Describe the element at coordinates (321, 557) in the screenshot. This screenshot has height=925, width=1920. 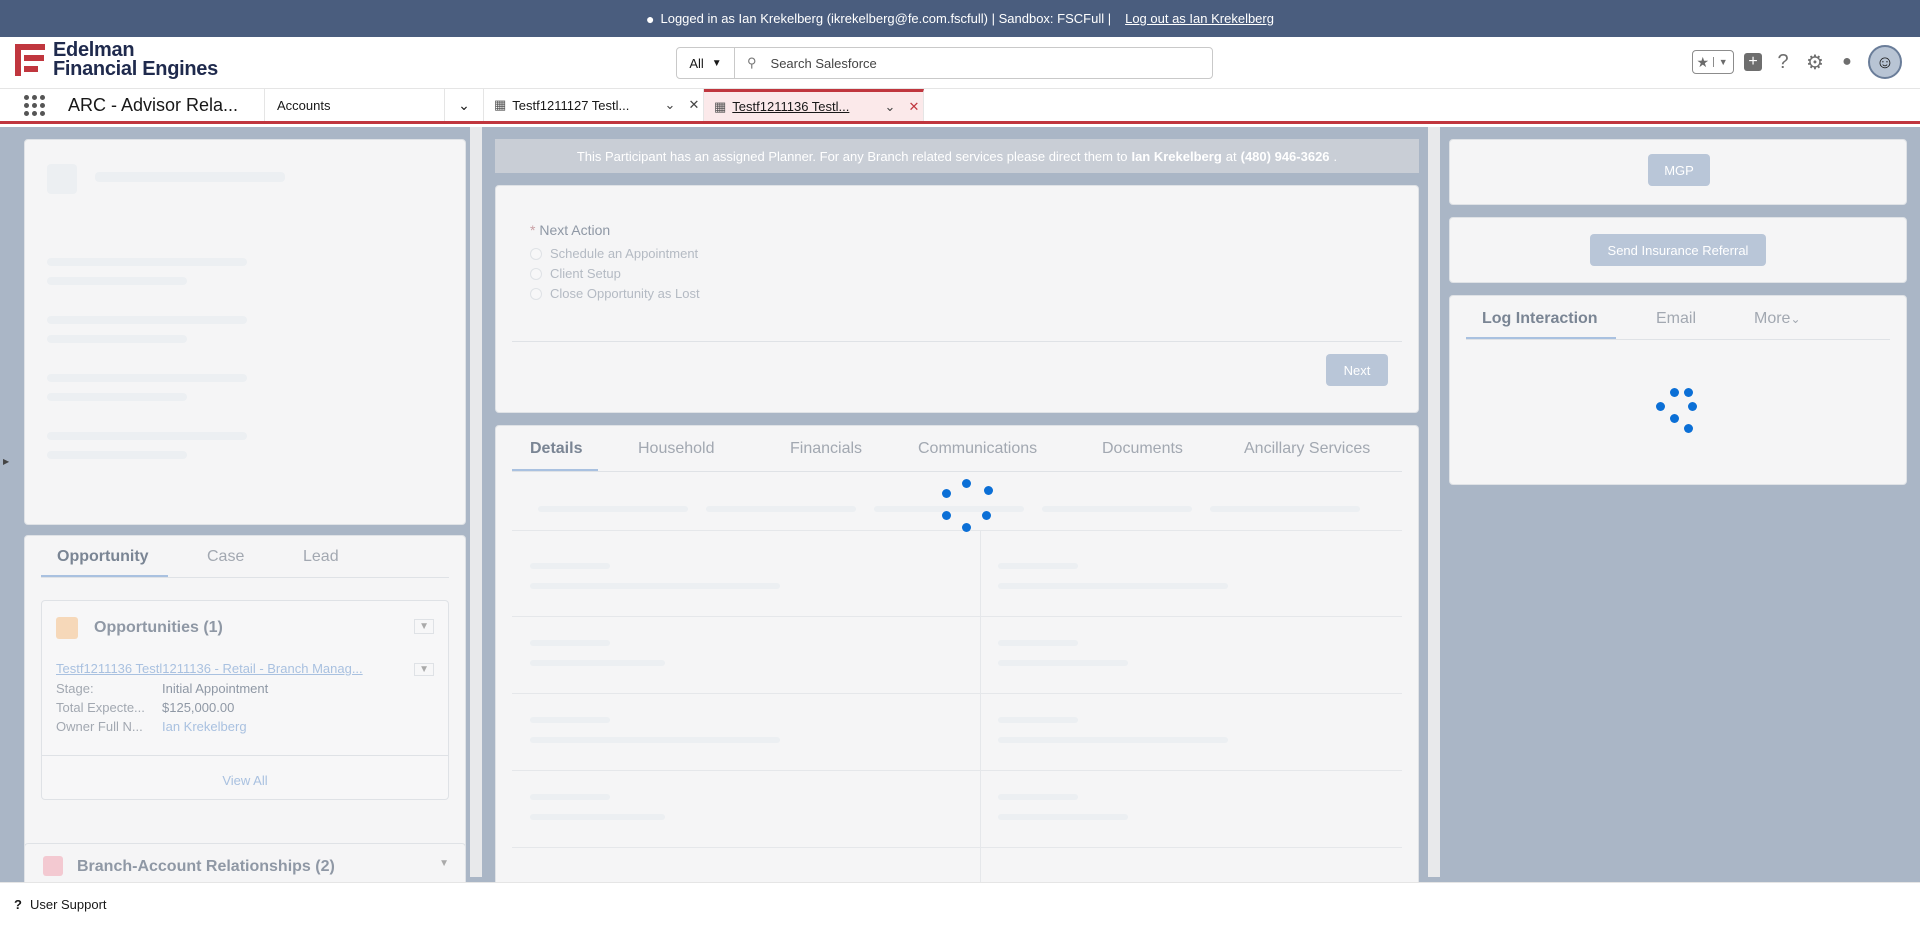
I see `tab-lead: Lead` at that location.